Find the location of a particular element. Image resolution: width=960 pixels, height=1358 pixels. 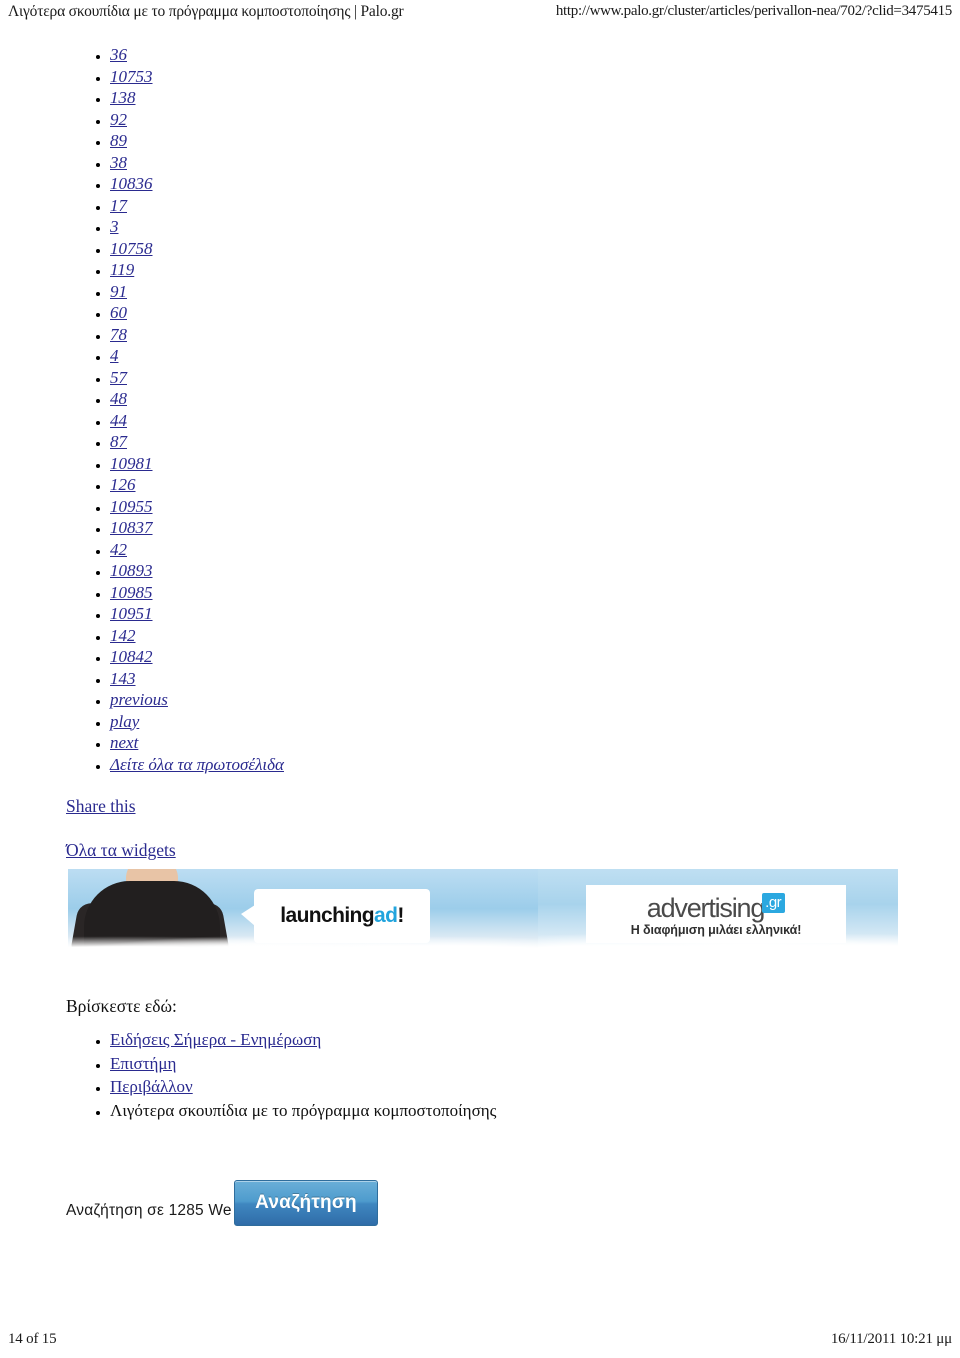

list-item: 48 is located at coordinates (535, 399).